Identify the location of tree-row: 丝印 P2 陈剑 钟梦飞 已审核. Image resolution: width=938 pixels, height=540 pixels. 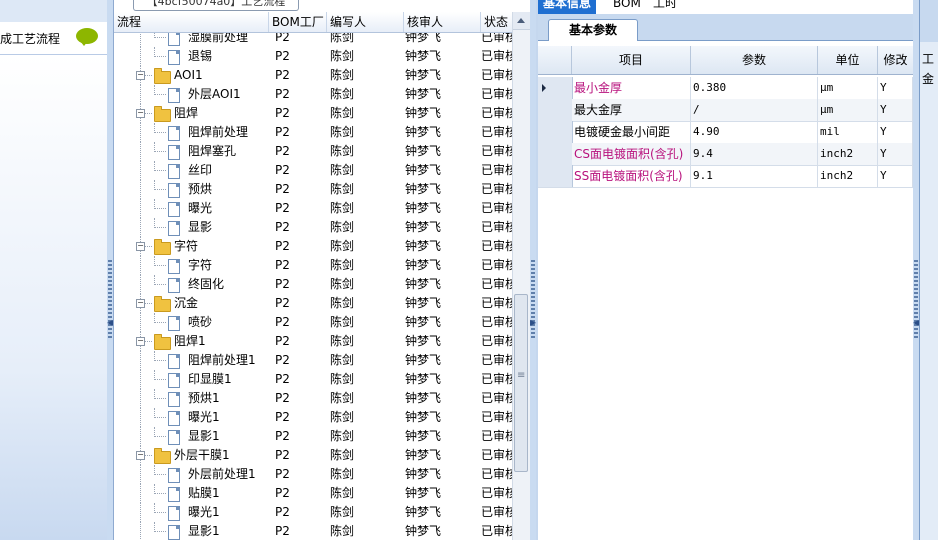
(313, 170).